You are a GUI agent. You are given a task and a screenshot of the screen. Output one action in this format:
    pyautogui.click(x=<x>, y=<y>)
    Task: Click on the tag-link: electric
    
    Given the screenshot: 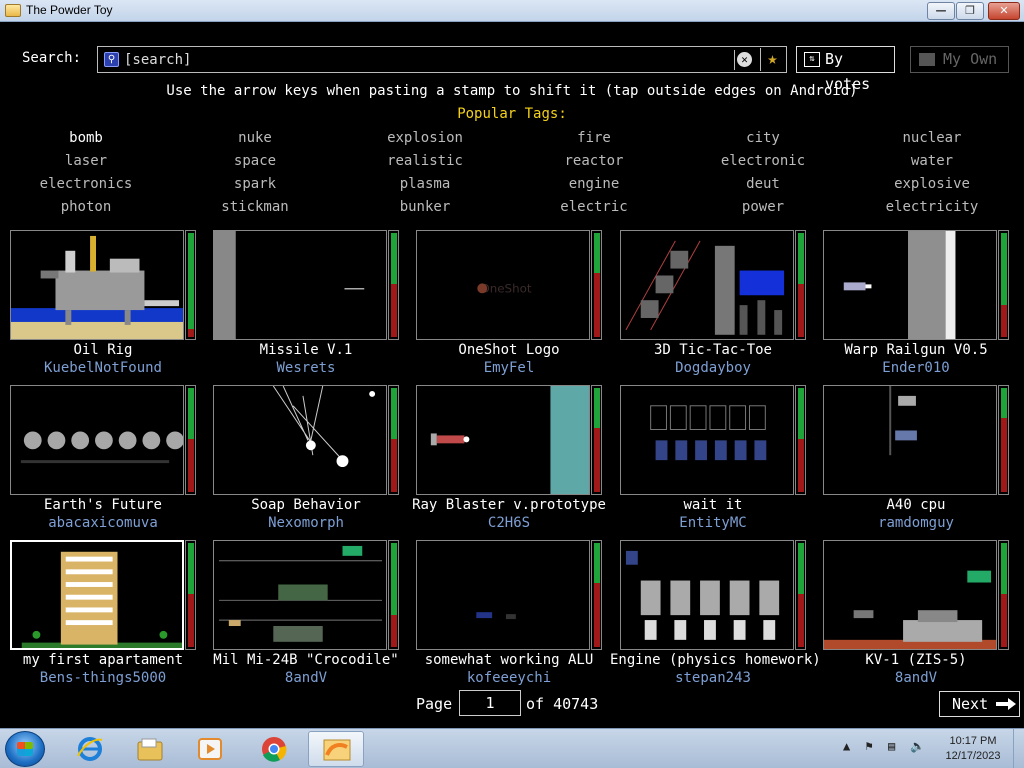 What is the action you would take?
    pyautogui.click(x=594, y=207)
    